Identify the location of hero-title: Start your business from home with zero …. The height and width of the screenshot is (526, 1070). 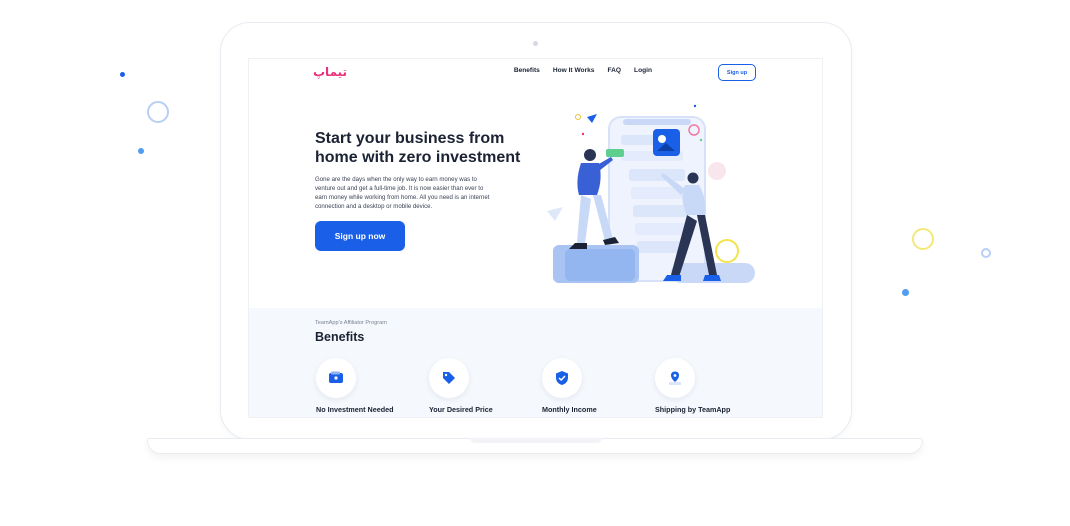
(418, 148).